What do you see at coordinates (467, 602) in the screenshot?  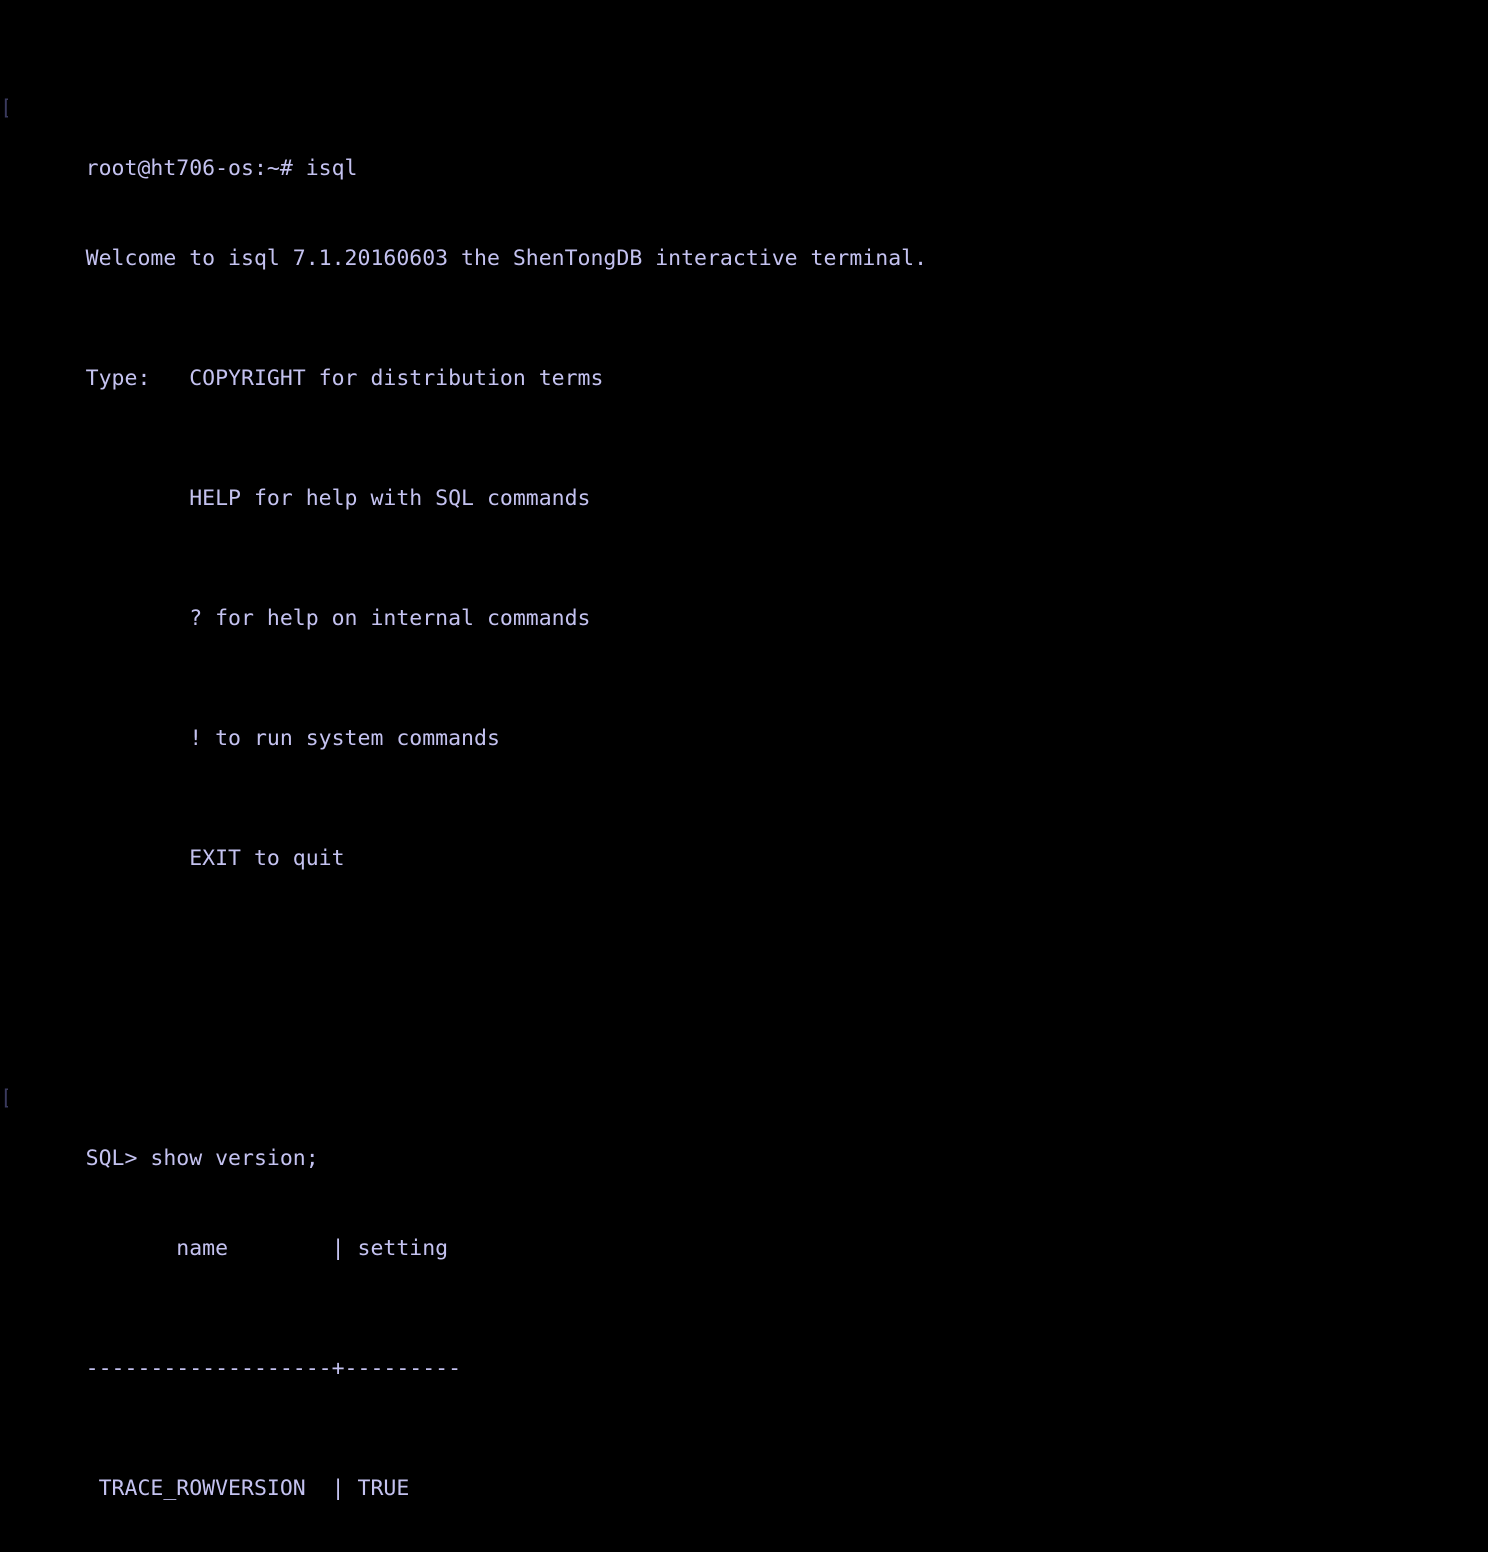 I see `help-line-question: ? for help on internal commands` at bounding box center [467, 602].